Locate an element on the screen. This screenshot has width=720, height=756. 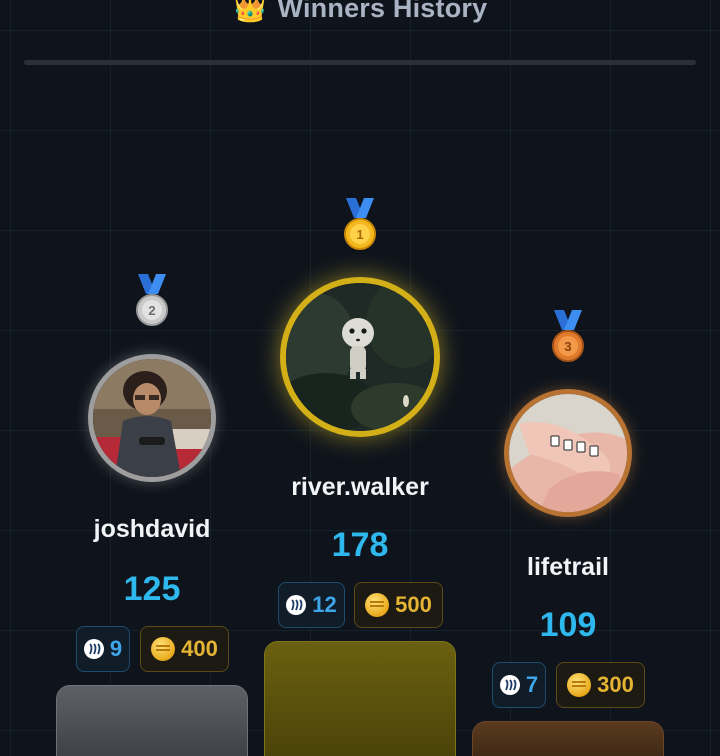
steem-badge: 7 is located at coordinates (519, 685).